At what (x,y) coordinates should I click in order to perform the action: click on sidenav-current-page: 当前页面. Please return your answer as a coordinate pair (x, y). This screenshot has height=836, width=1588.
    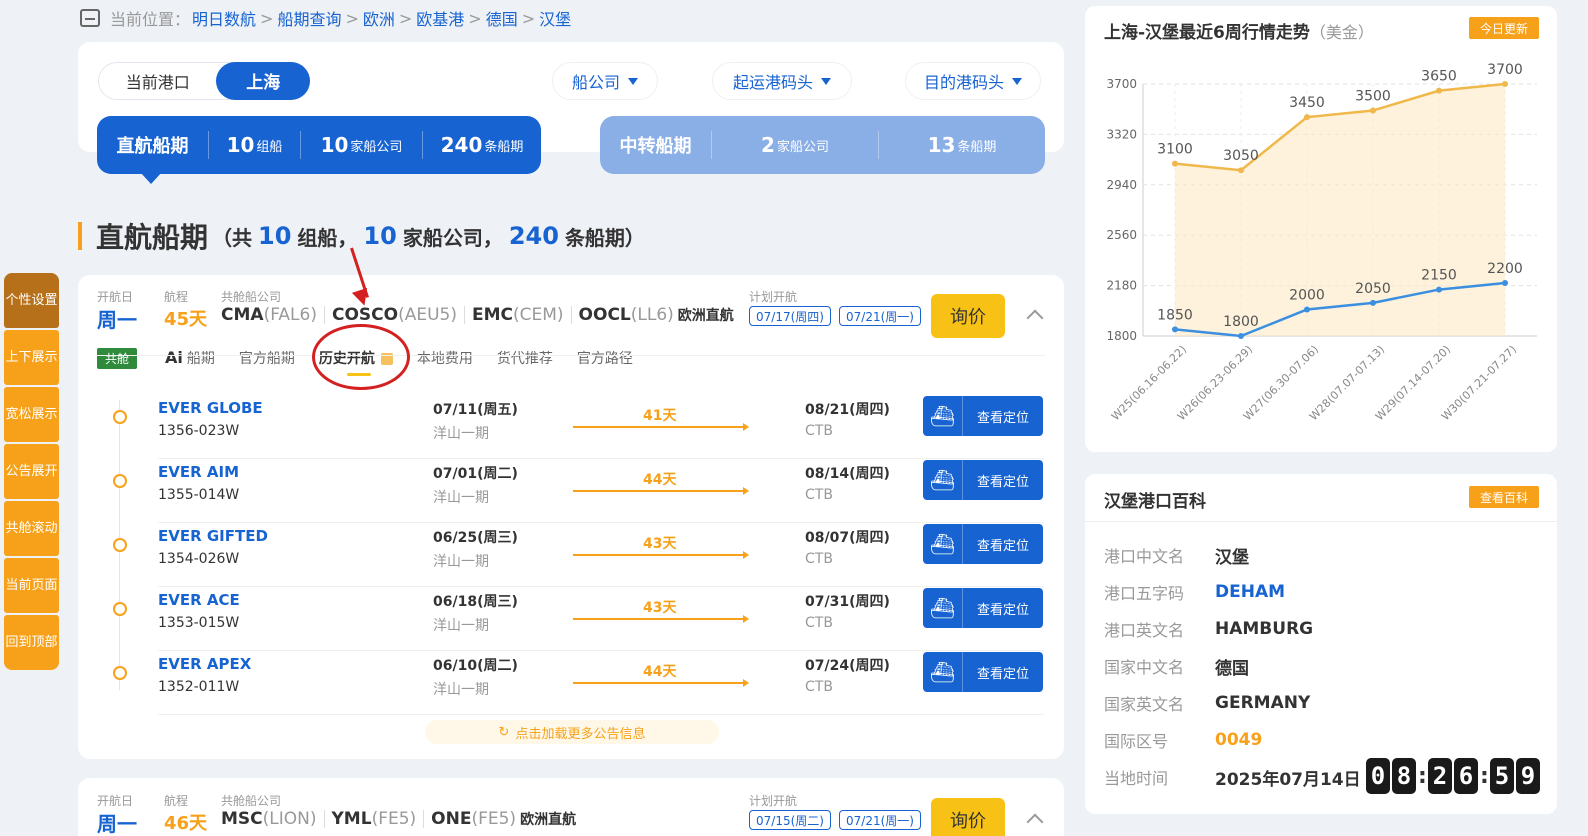
    Looking at the image, I should click on (31, 585).